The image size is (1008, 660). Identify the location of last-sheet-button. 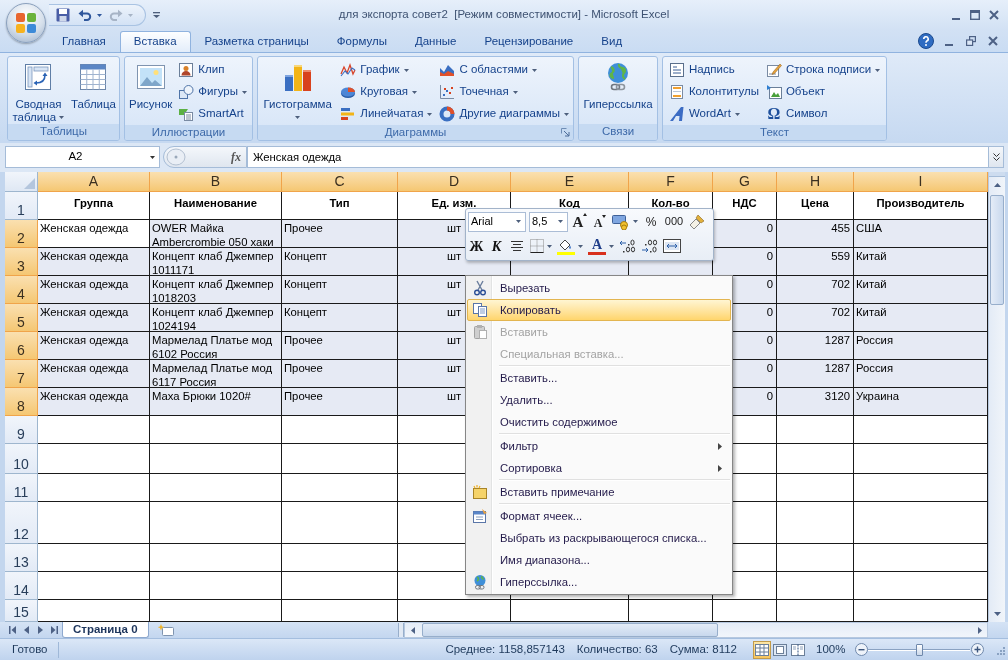
(54, 630).